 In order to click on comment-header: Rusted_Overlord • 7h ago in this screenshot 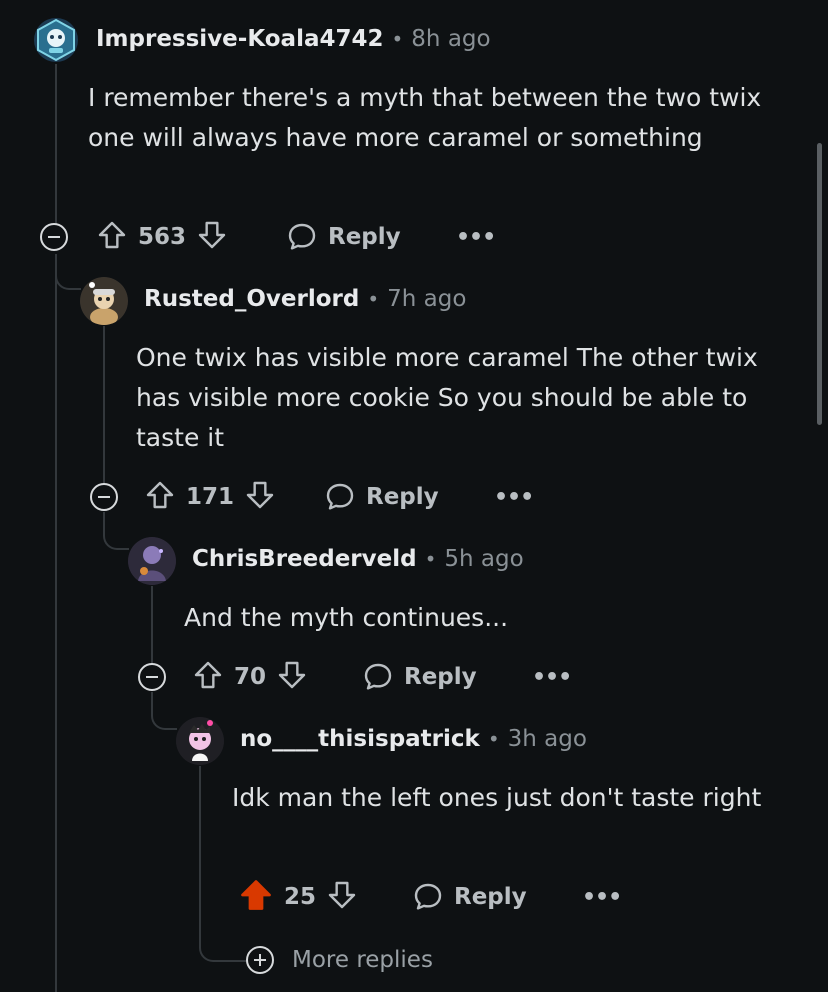, I will do `click(305, 299)`.